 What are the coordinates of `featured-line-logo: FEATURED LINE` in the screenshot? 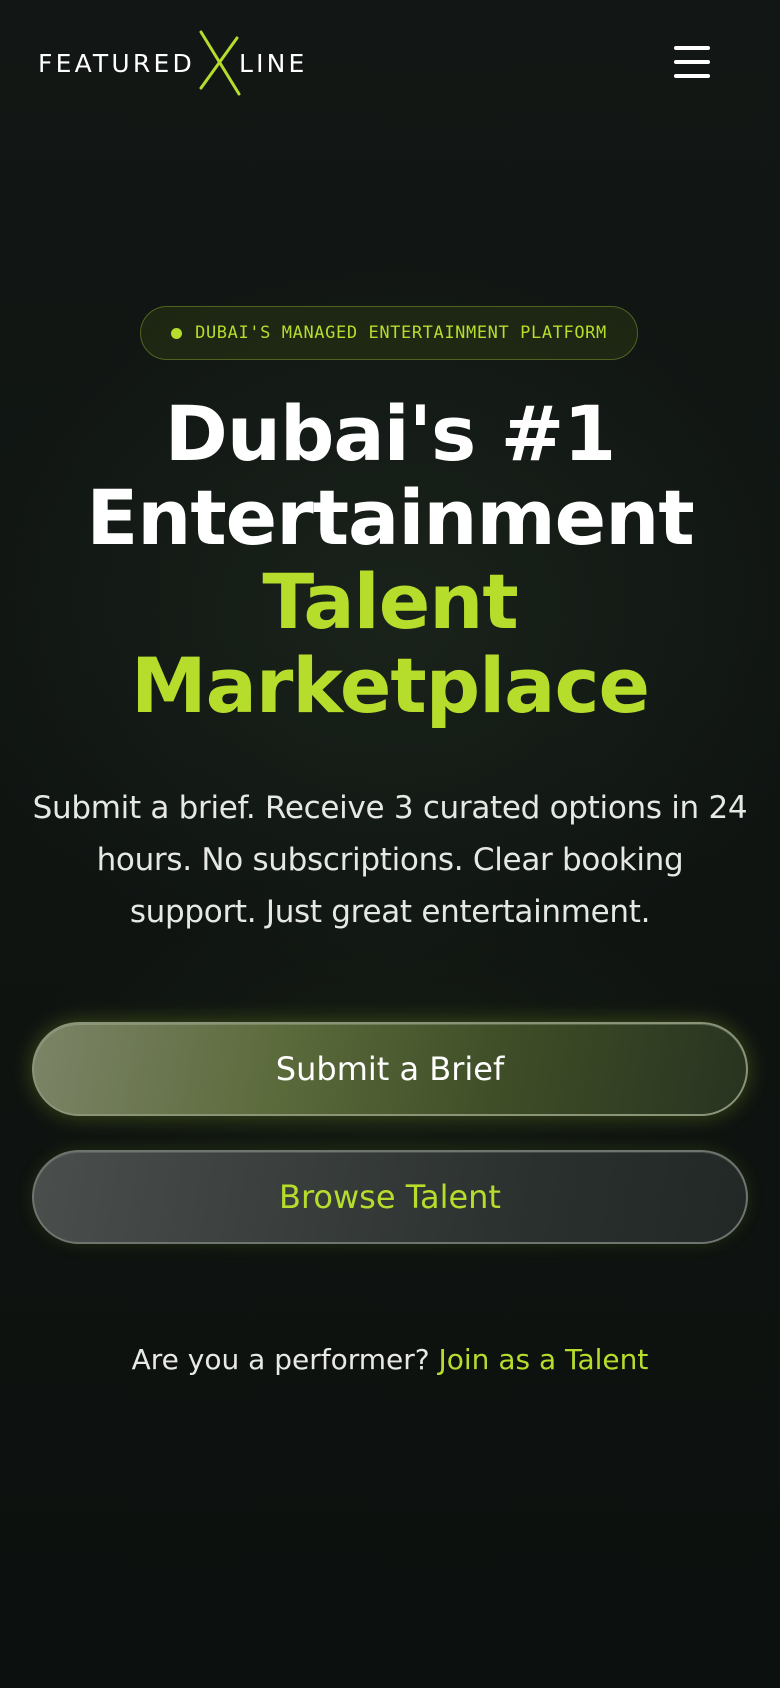 It's located at (173, 63).